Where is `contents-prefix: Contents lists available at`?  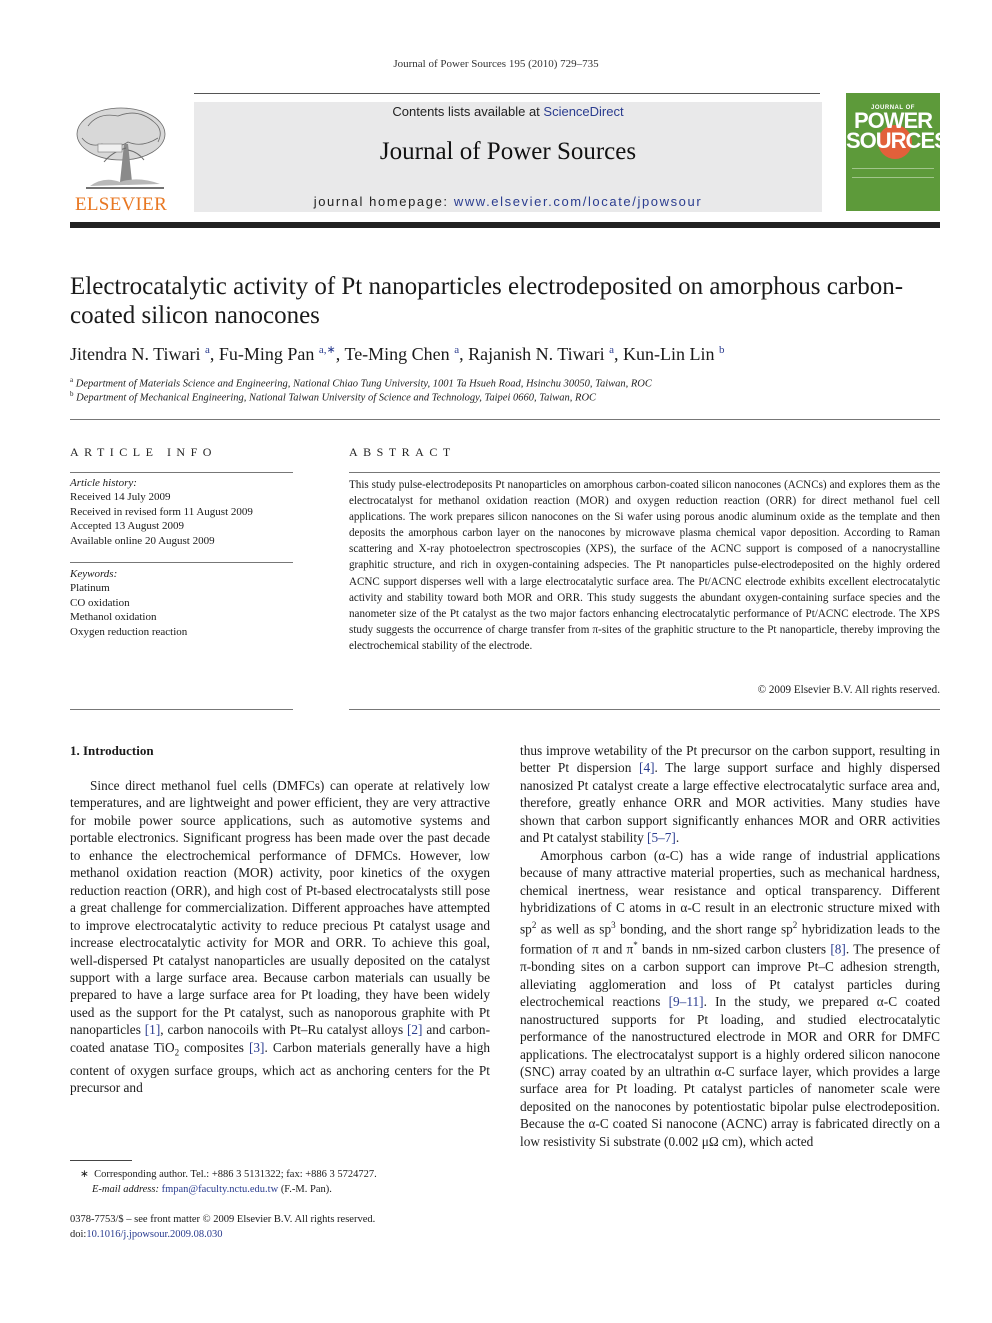 contents-prefix: Contents lists available at is located at coordinates (468, 111).